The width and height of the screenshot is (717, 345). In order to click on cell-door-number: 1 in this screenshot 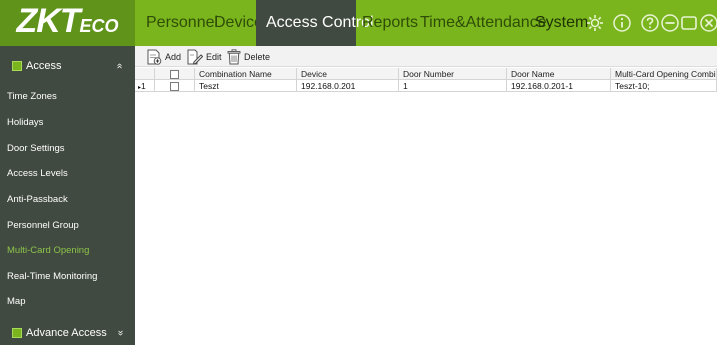, I will do `click(453, 86)`.